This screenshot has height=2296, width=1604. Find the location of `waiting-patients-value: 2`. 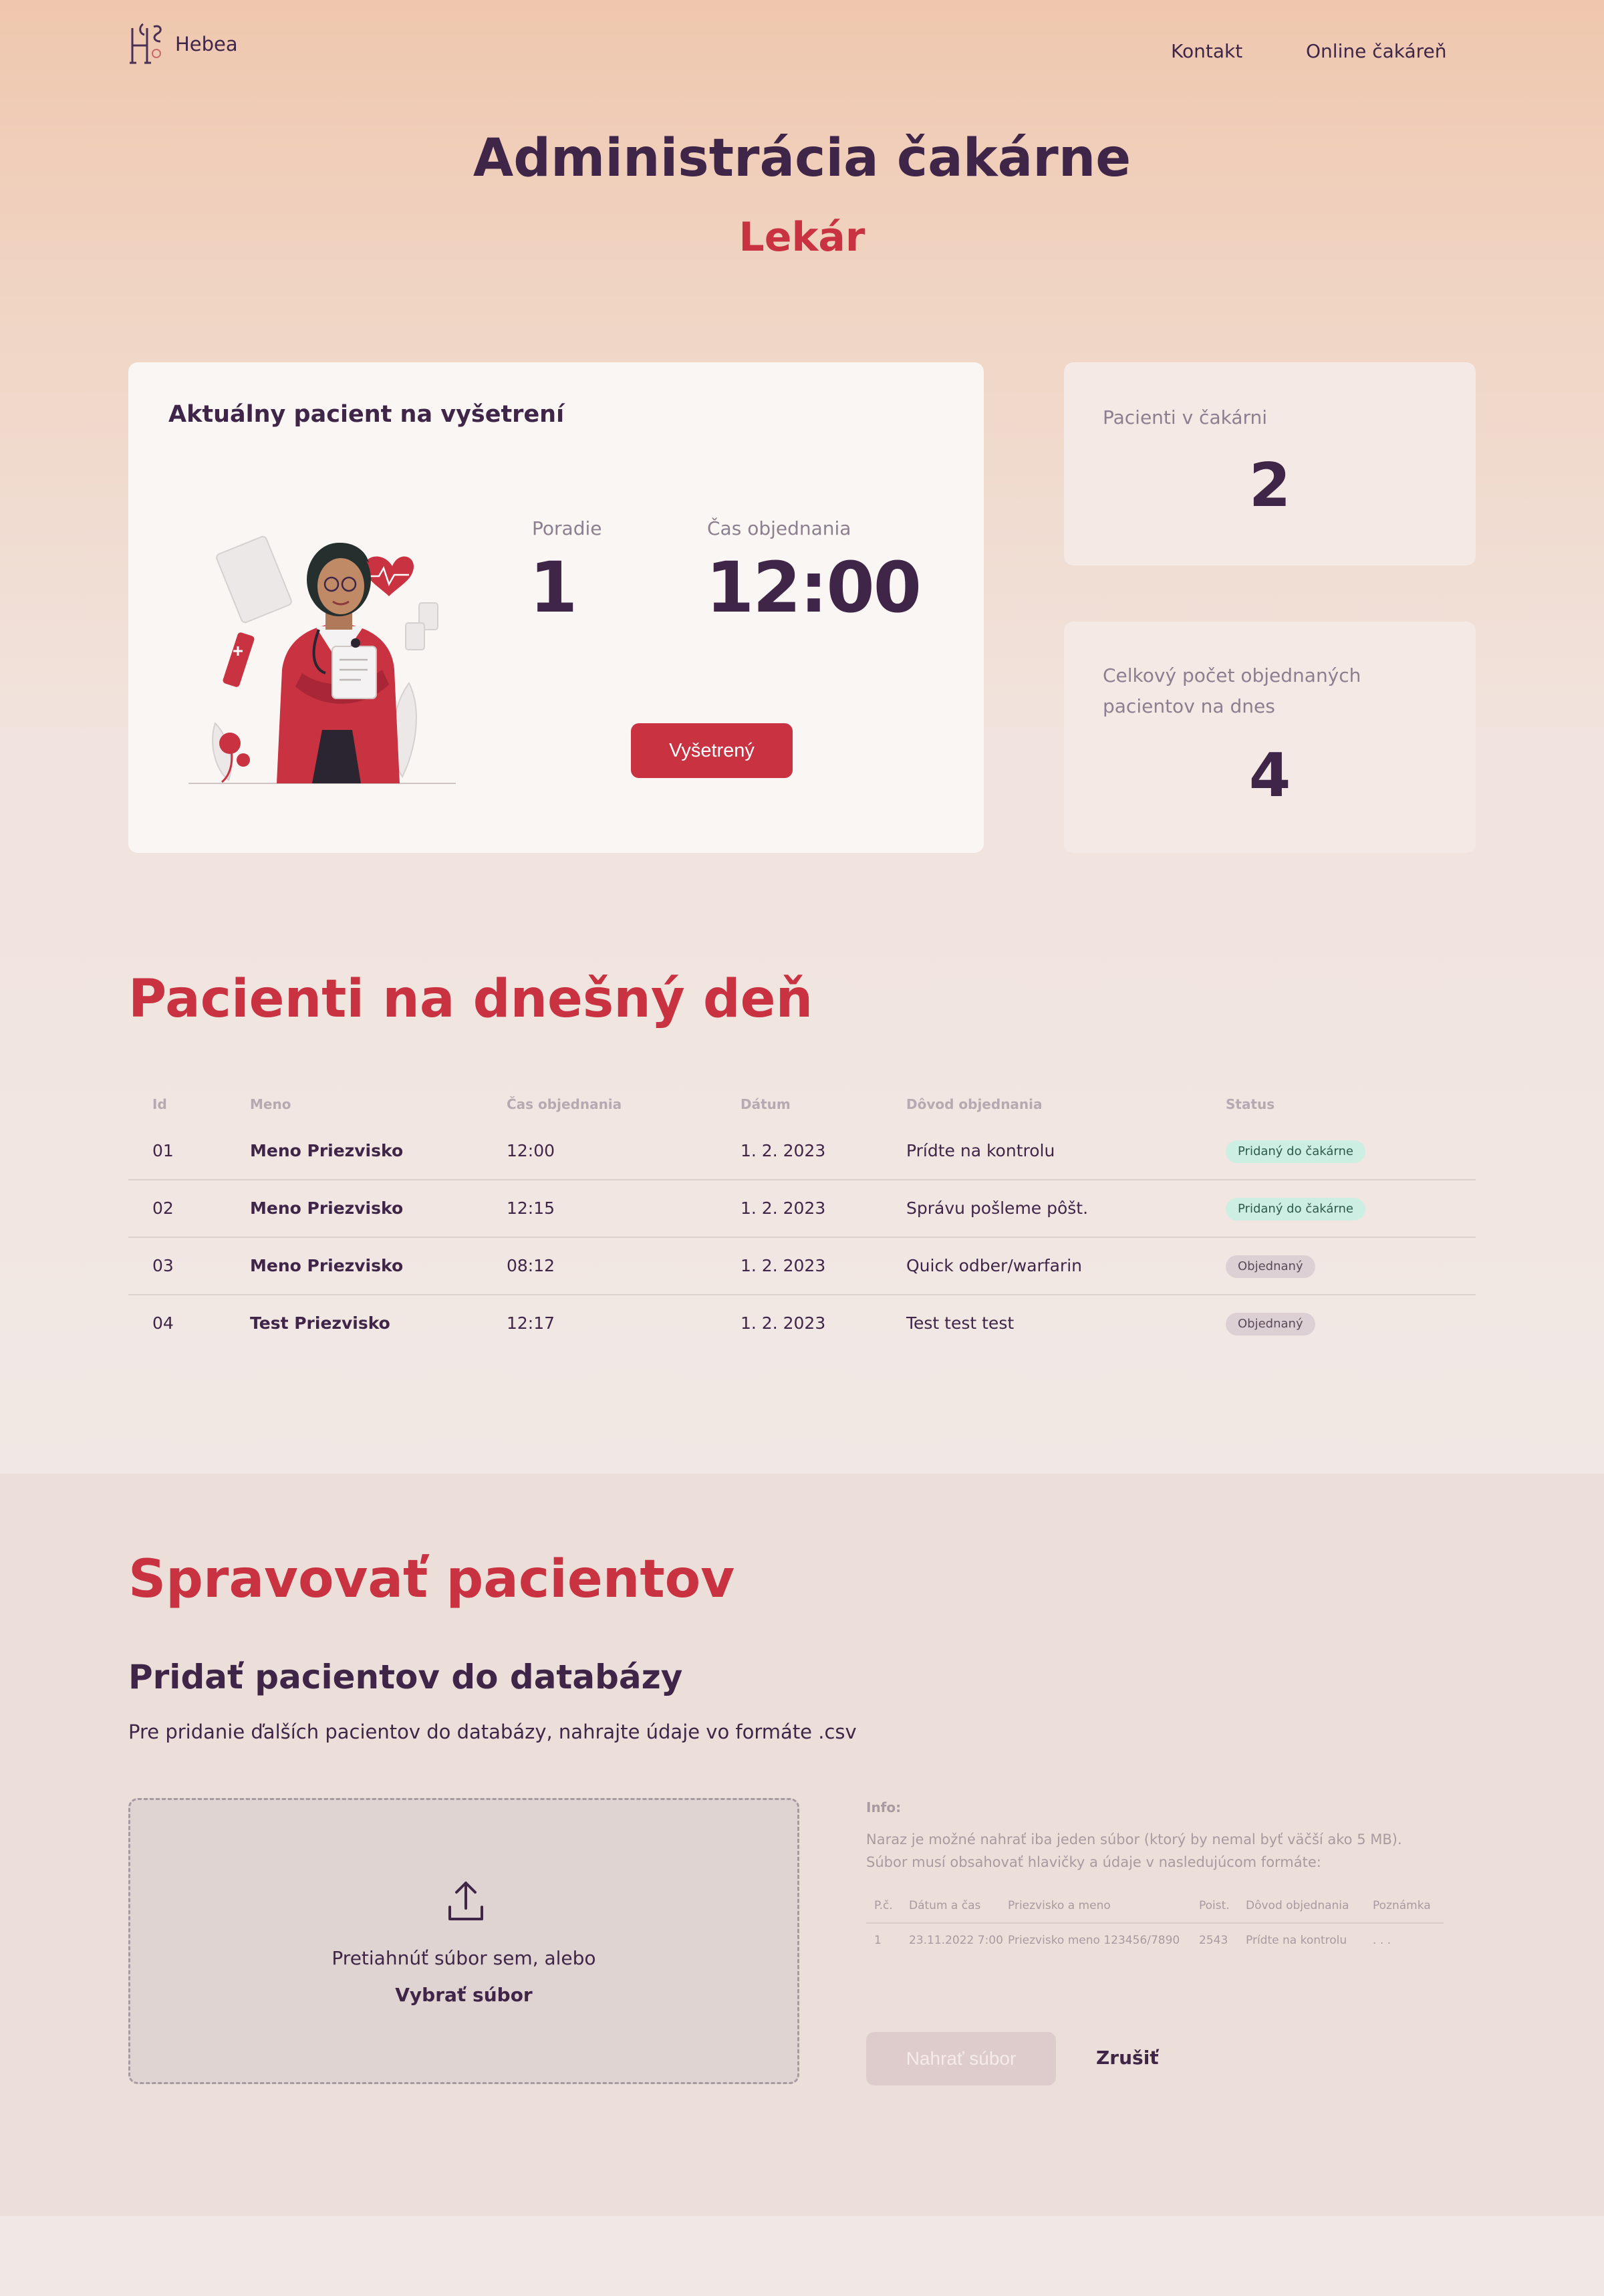

waiting-patients-value: 2 is located at coordinates (1269, 486).